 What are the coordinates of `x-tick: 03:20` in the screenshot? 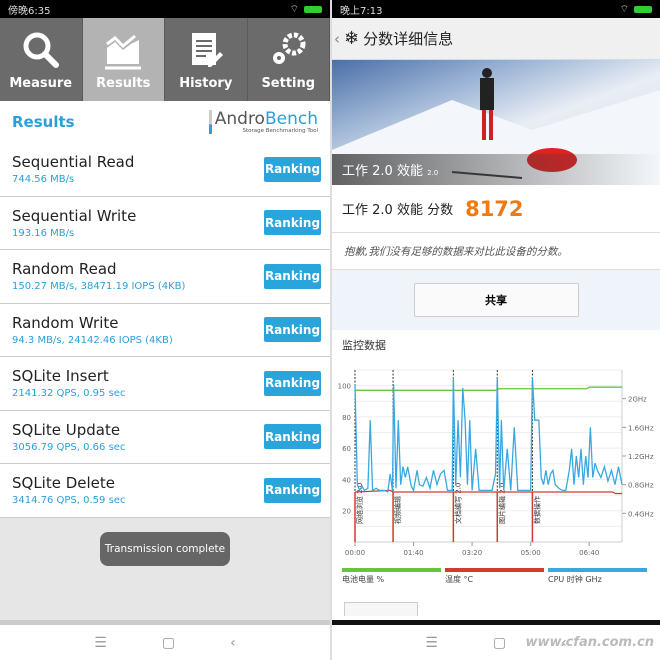 It's located at (472, 553).